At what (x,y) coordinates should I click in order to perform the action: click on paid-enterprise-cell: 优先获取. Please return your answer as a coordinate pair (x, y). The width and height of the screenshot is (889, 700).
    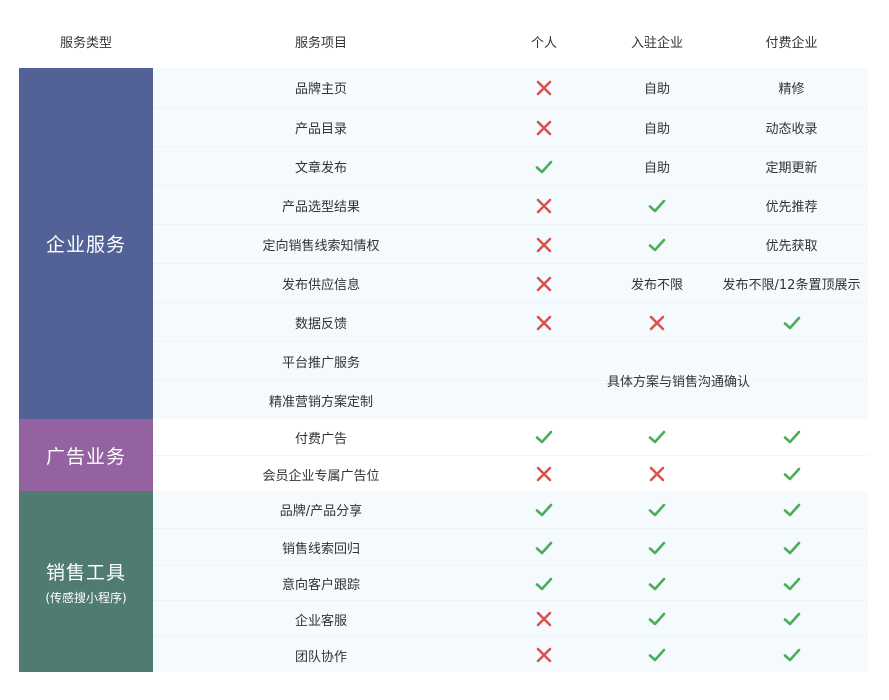
    Looking at the image, I should click on (791, 246).